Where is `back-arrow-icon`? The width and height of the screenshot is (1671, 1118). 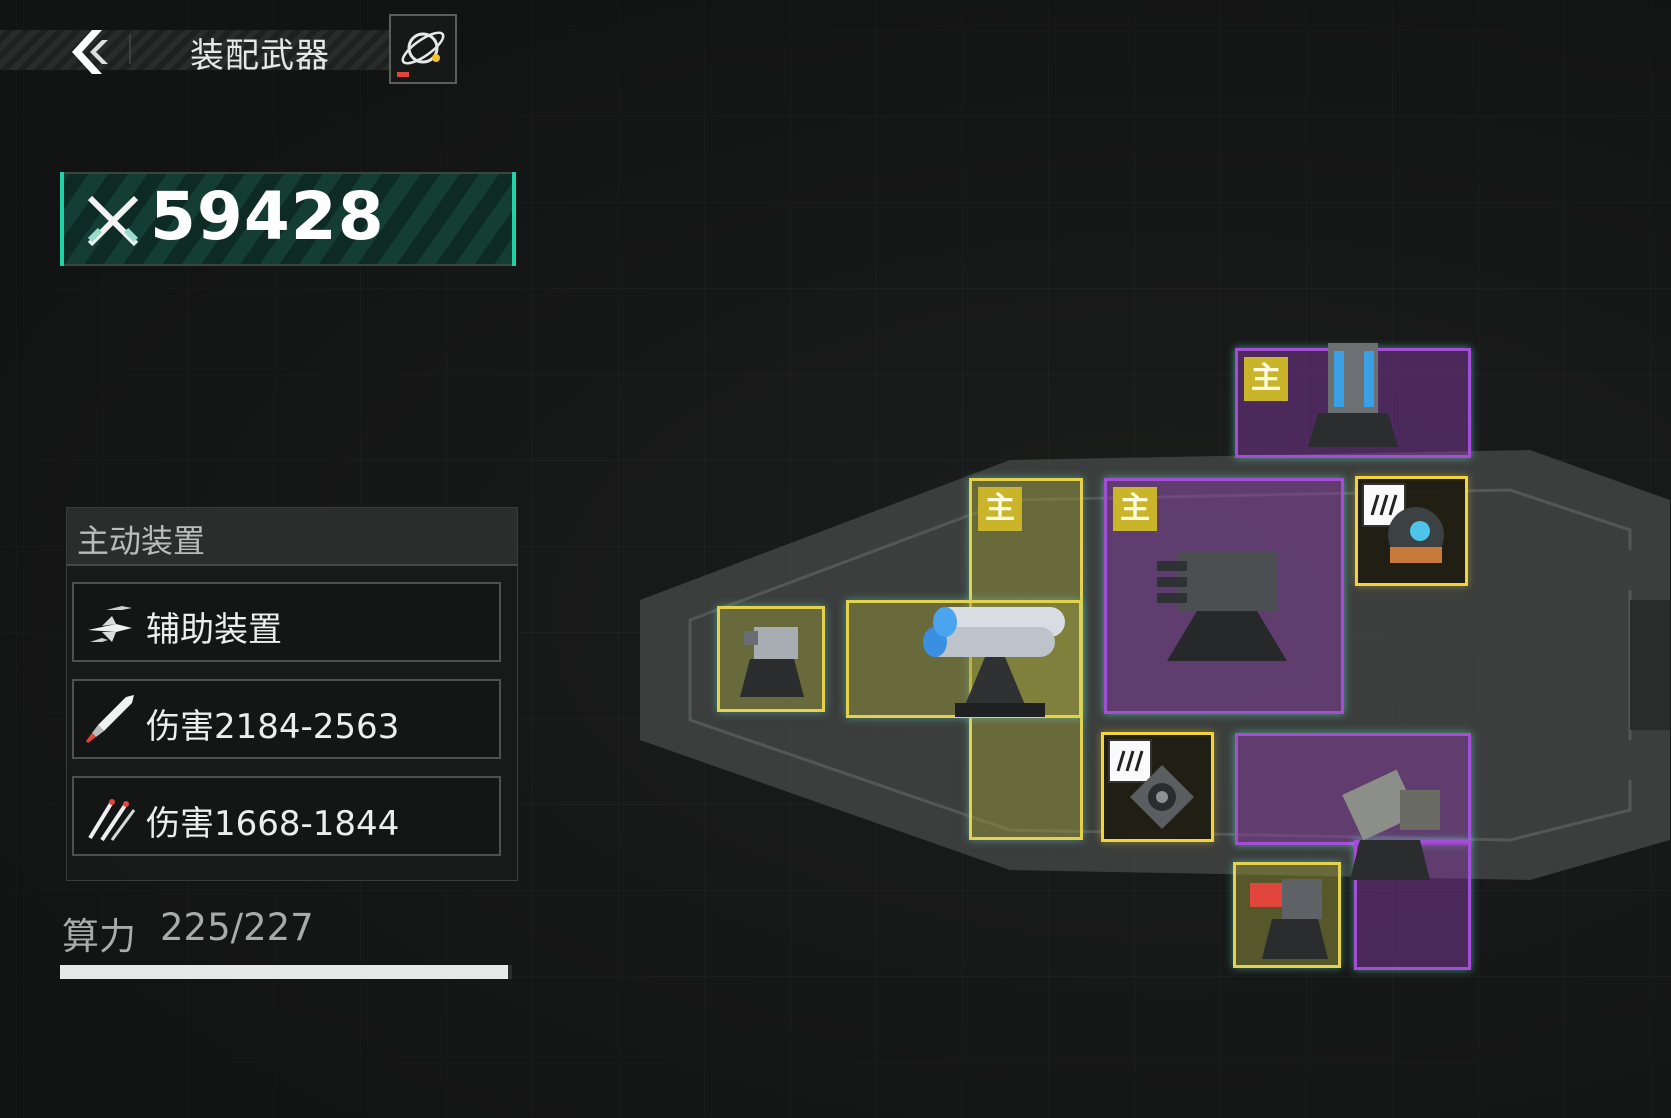 back-arrow-icon is located at coordinates (90, 52).